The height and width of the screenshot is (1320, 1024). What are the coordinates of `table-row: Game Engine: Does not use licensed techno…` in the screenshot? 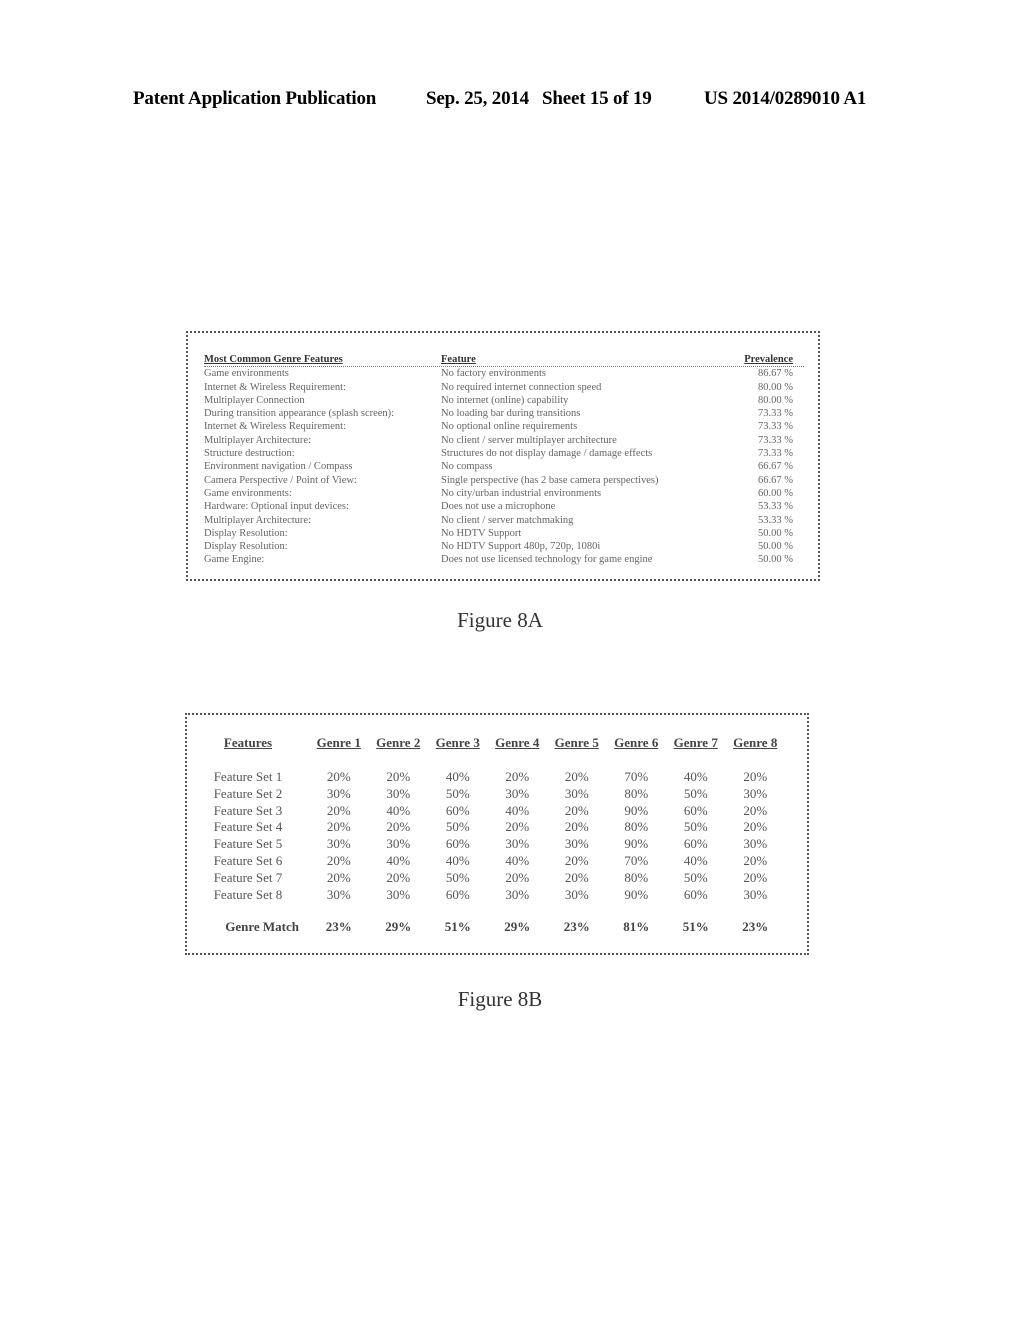 It's located at (504, 559).